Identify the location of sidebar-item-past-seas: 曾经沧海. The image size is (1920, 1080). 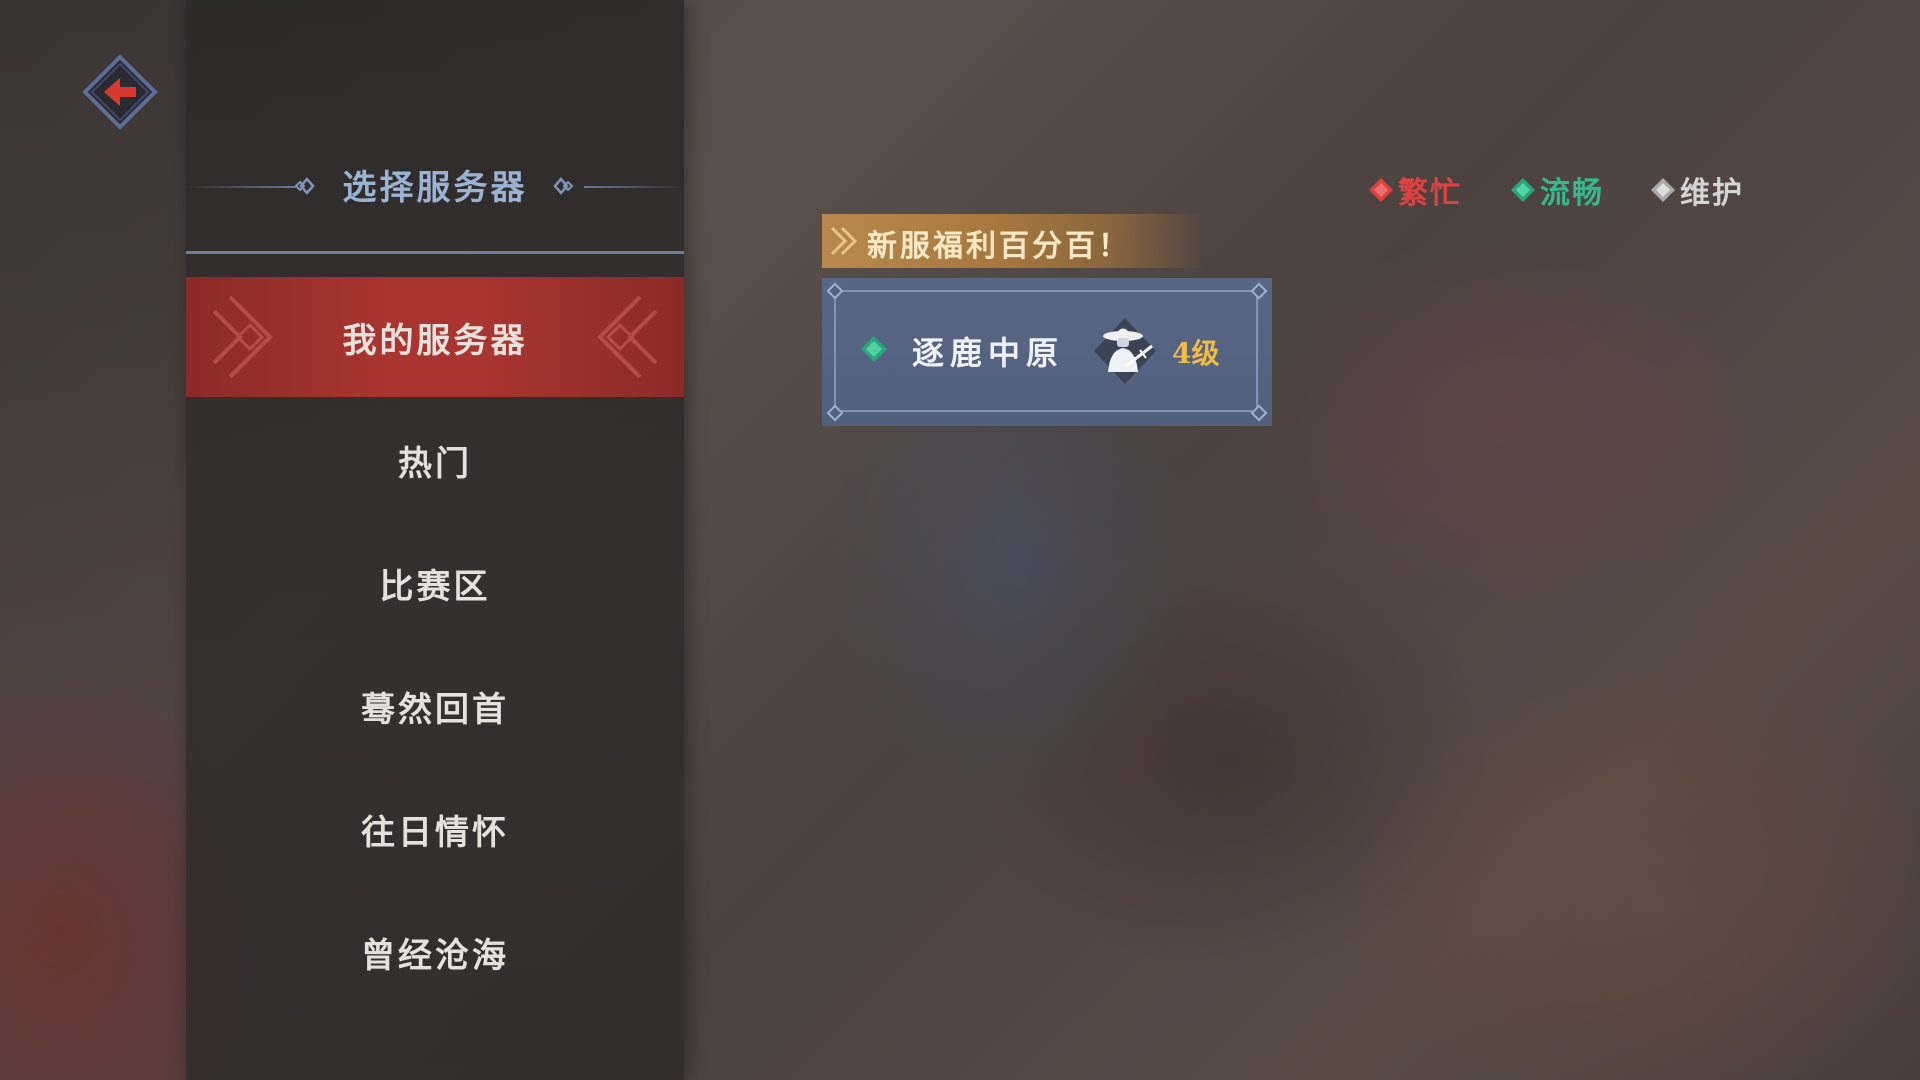
(435, 952).